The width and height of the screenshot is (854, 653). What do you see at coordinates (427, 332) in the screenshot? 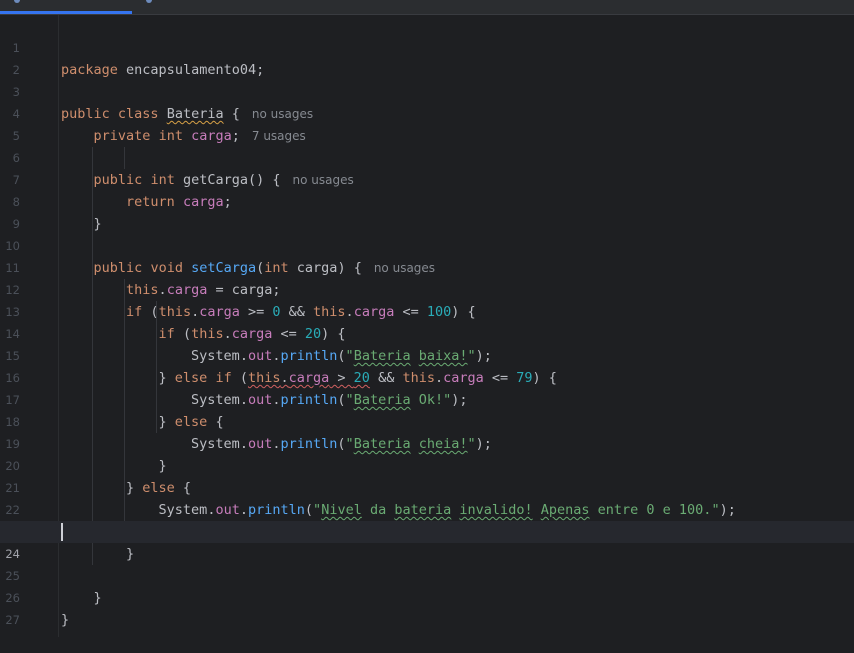
I see `code-line: 14 System.out.println("Bateria baixa!");` at bounding box center [427, 332].